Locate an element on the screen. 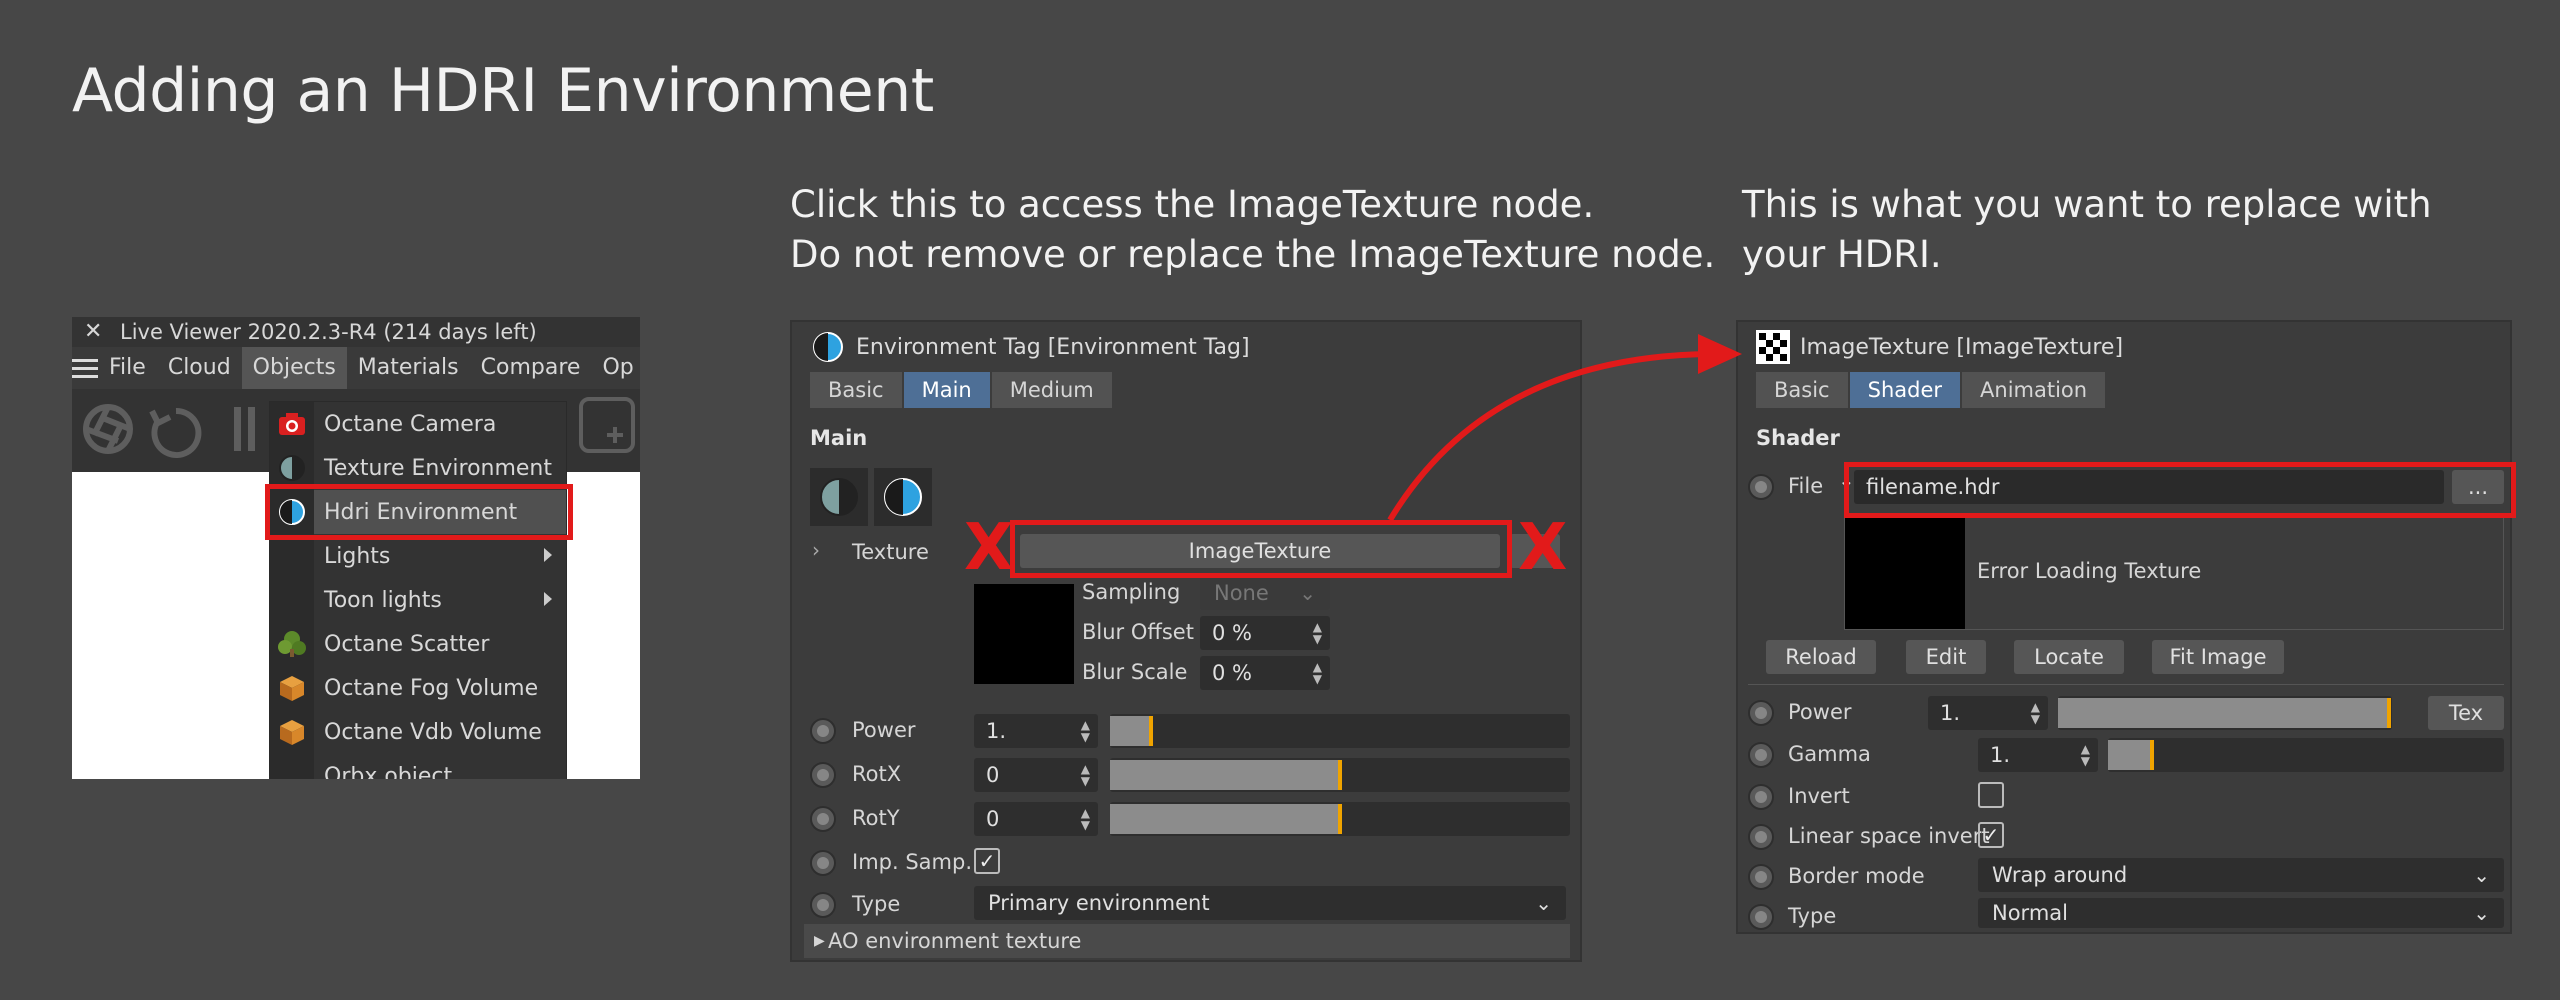 The height and width of the screenshot is (1000, 2560). page-title: Adding an HDRI Environment is located at coordinates (503, 91).